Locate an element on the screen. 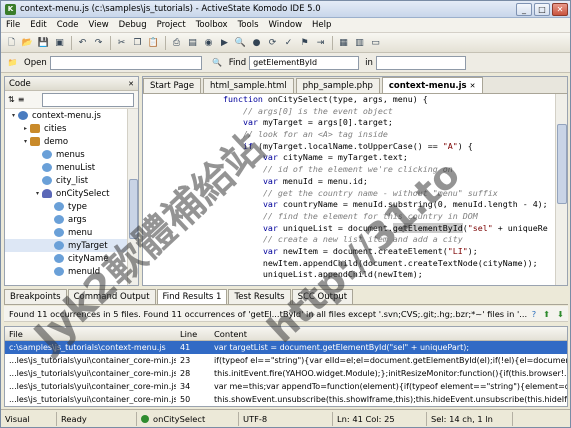 The height and width of the screenshot is (428, 571). tree-item: menuId is located at coordinates (71, 271).